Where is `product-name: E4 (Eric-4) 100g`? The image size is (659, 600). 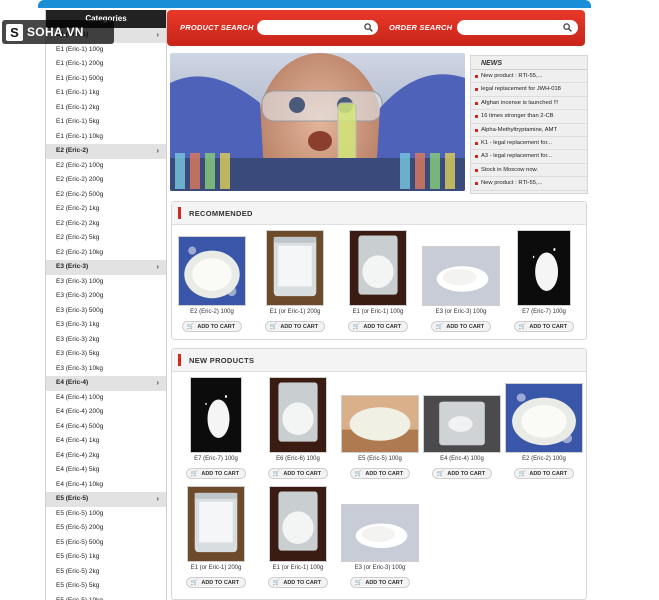
product-name: E4 (Eric-4) 100g is located at coordinates (462, 459).